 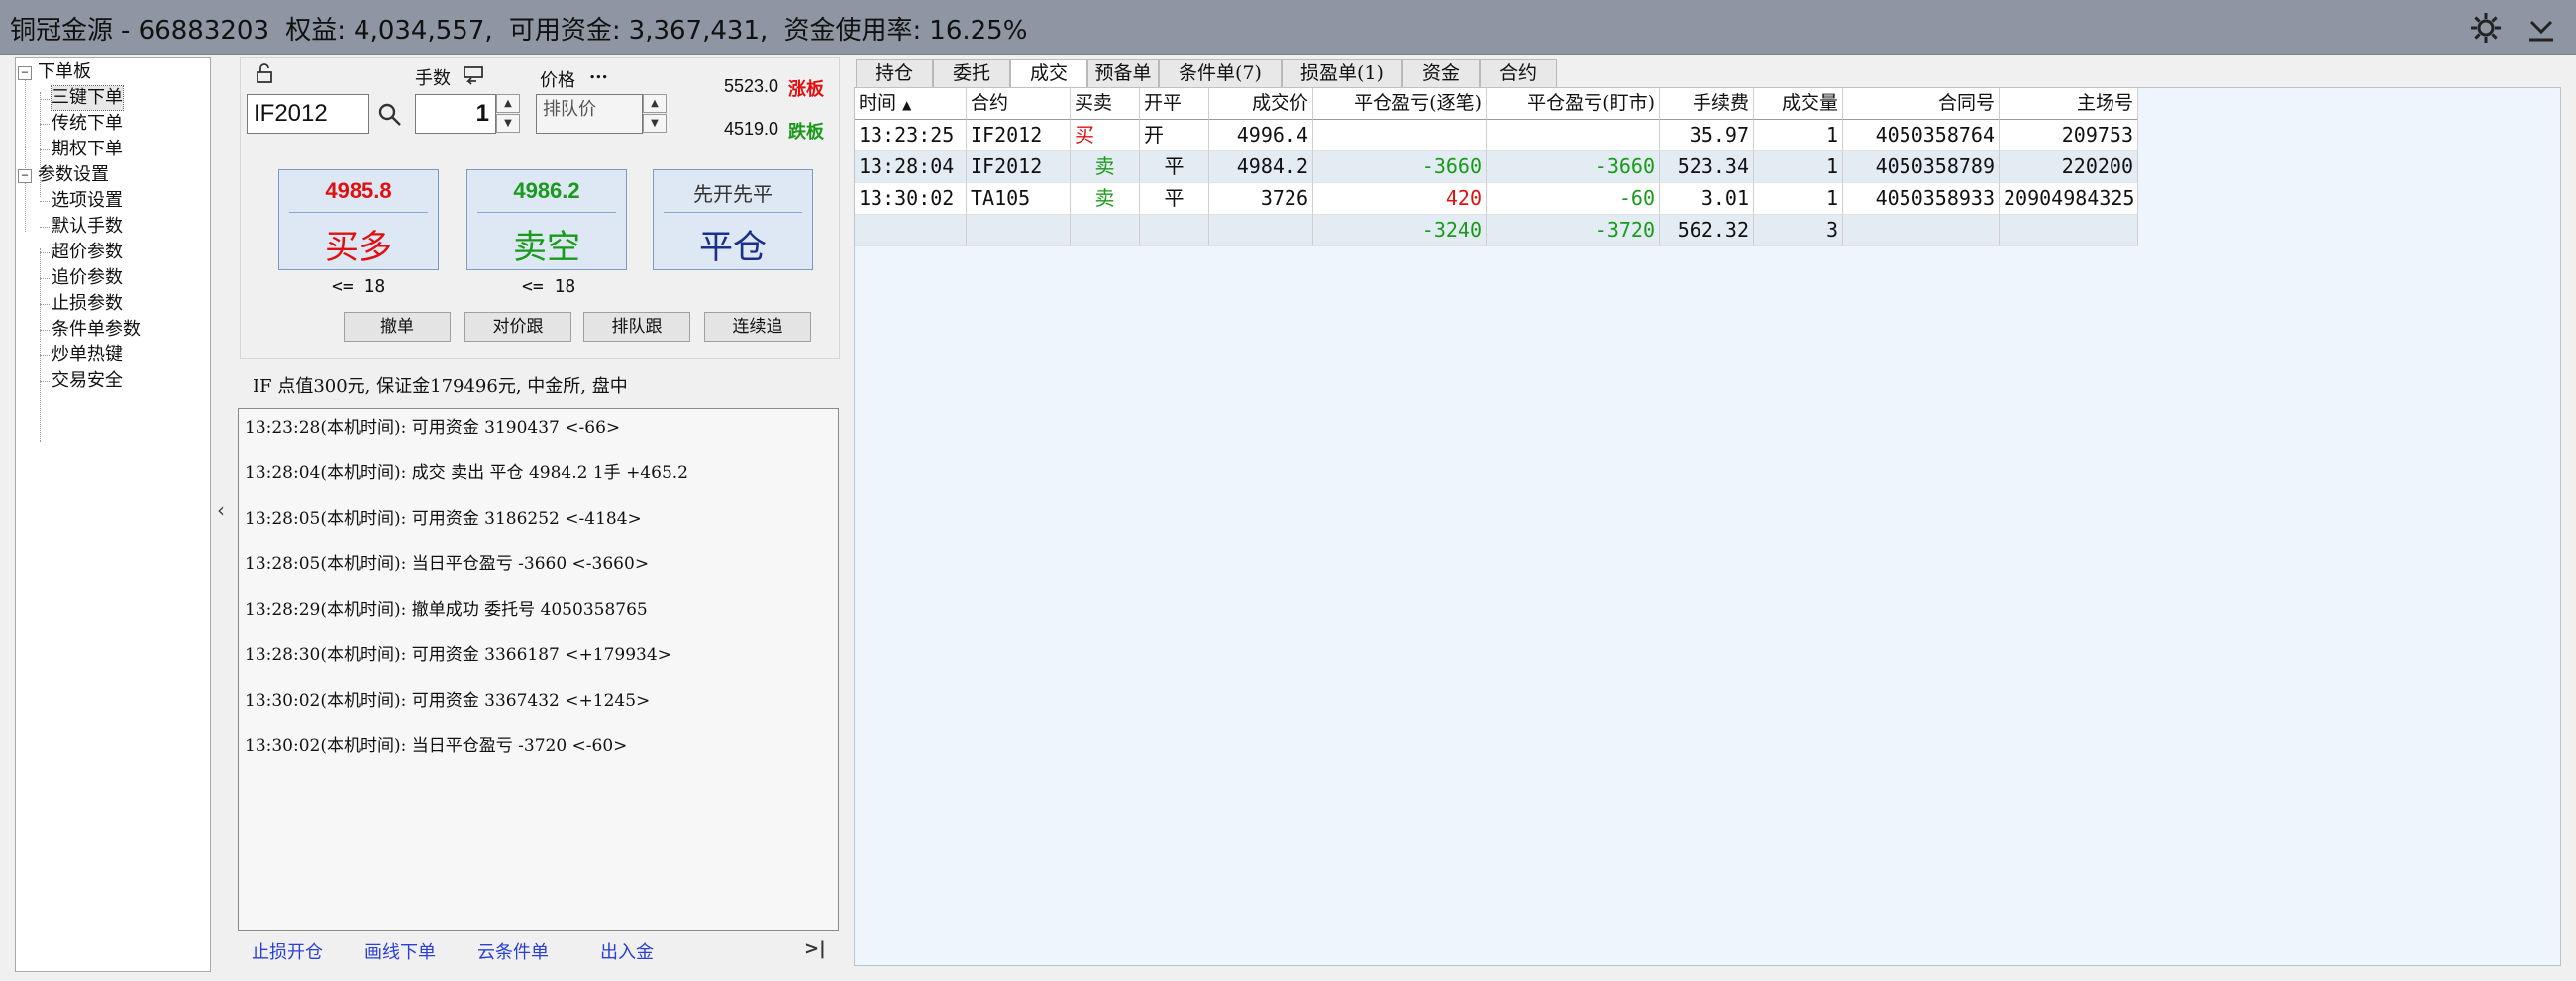 I want to click on price-mode-select: 排队价, so click(x=589, y=114).